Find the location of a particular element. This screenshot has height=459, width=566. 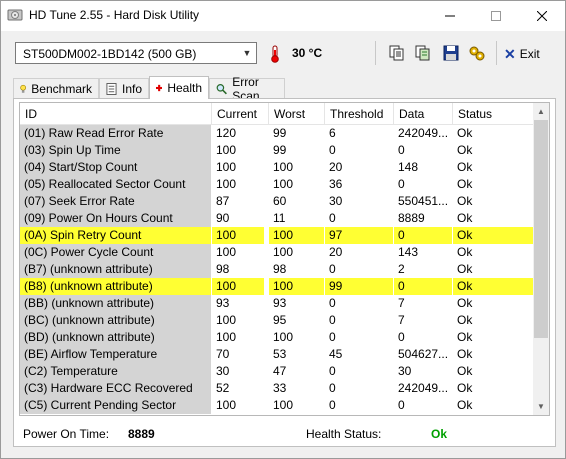

cell-worst: 33 is located at coordinates (280, 388).